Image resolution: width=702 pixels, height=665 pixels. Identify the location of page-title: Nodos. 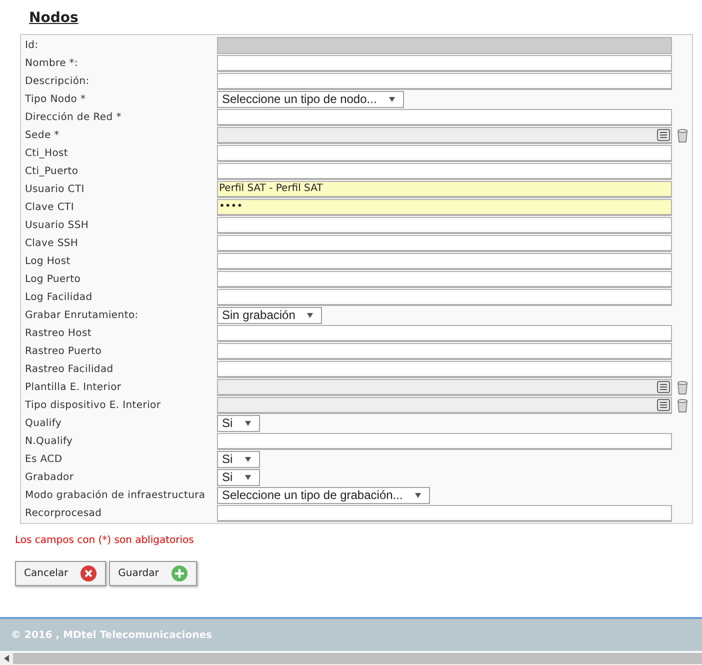
(53, 18).